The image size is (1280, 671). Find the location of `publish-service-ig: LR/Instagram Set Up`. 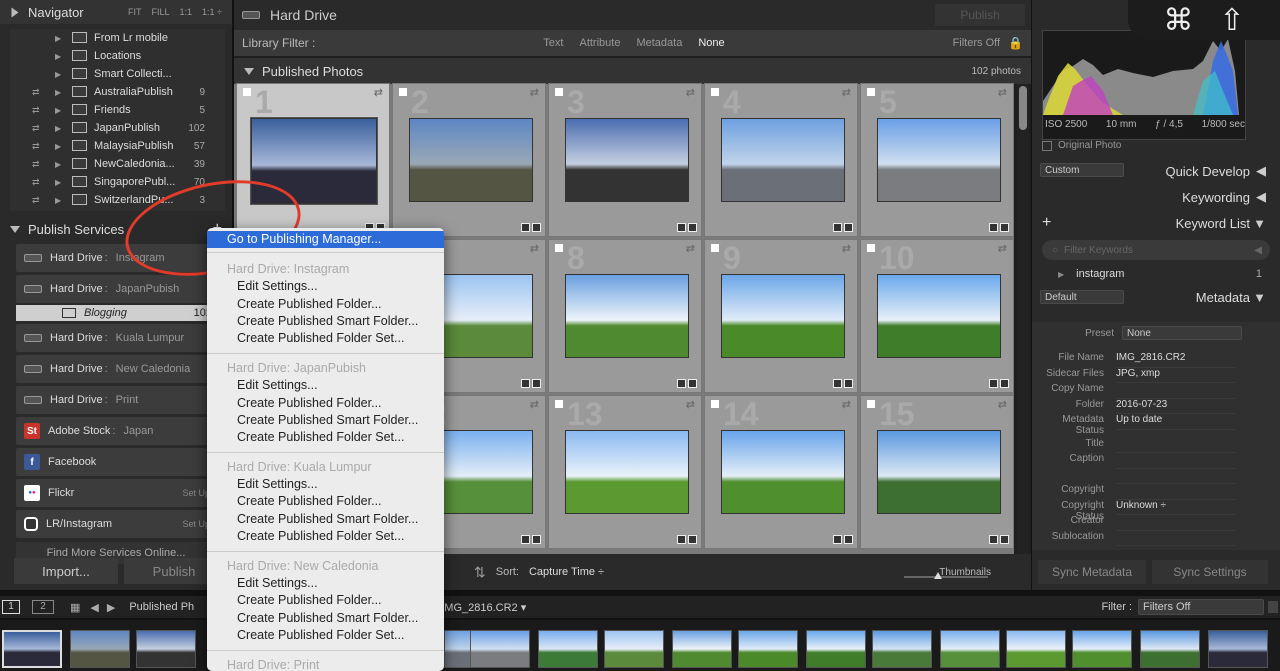

publish-service-ig: LR/Instagram Set Up is located at coordinates (116, 524).